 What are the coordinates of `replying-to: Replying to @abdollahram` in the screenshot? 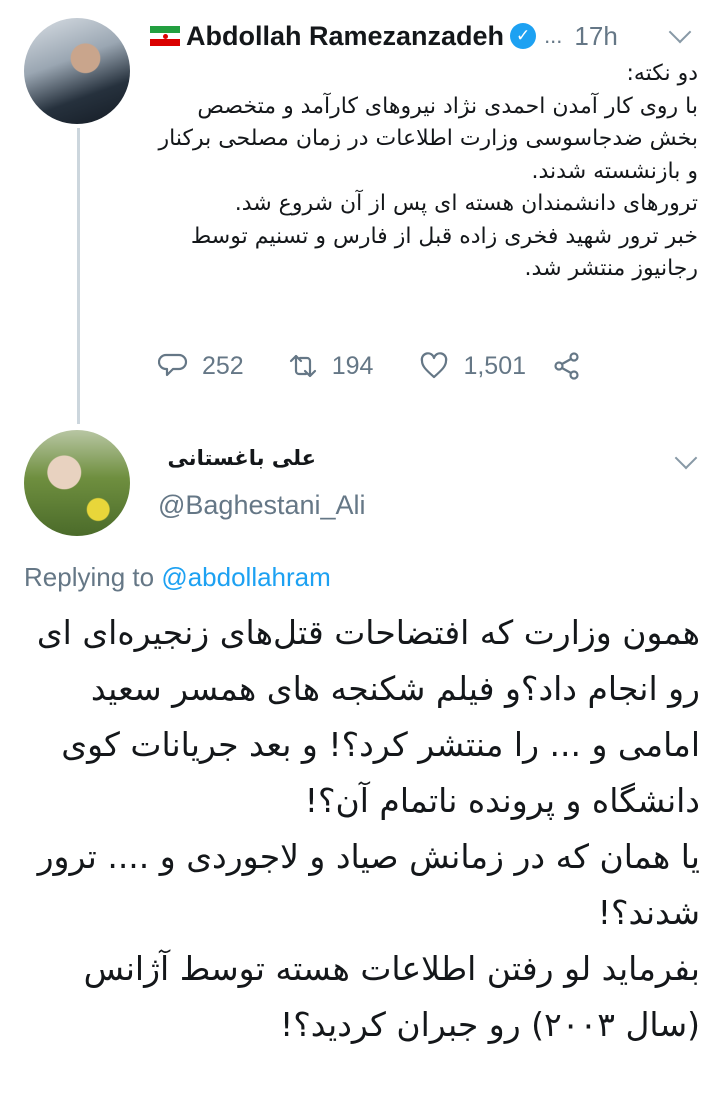 It's located at (177, 577).